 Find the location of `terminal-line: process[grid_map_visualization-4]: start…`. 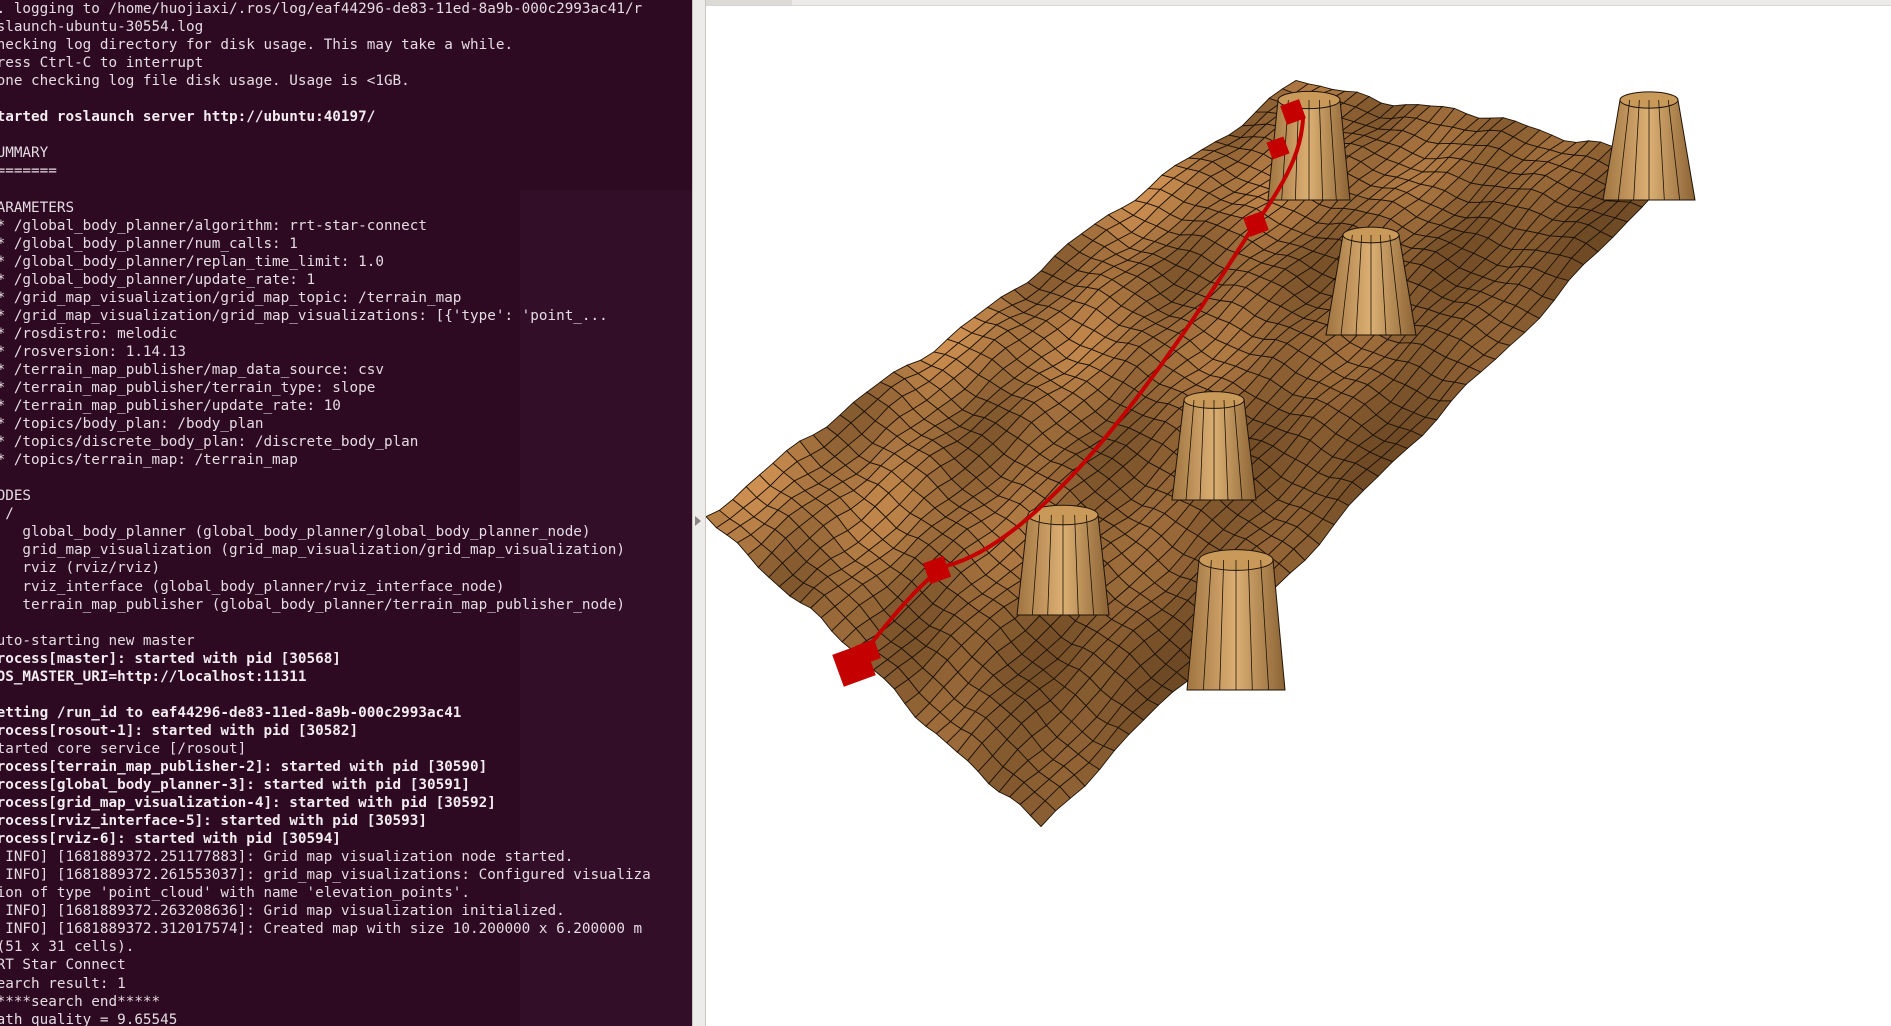

terminal-line: process[grid_map_visualization-4]: start… is located at coordinates (248, 803).